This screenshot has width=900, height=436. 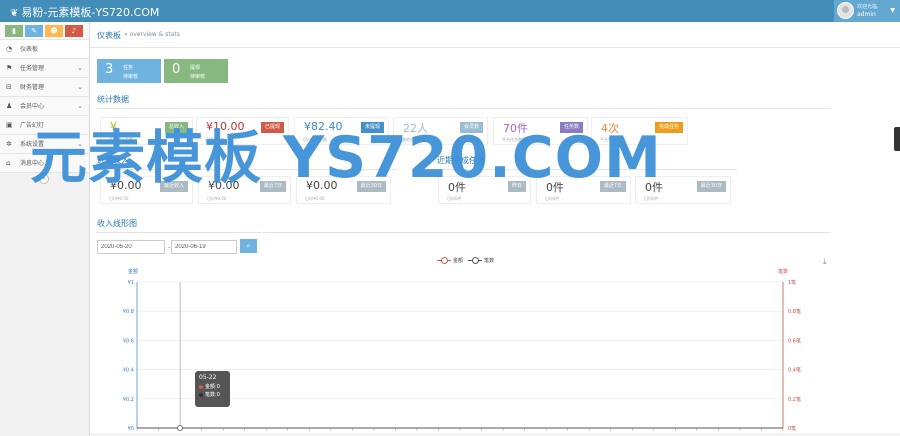 What do you see at coordinates (845, 10) in the screenshot?
I see `avatar` at bounding box center [845, 10].